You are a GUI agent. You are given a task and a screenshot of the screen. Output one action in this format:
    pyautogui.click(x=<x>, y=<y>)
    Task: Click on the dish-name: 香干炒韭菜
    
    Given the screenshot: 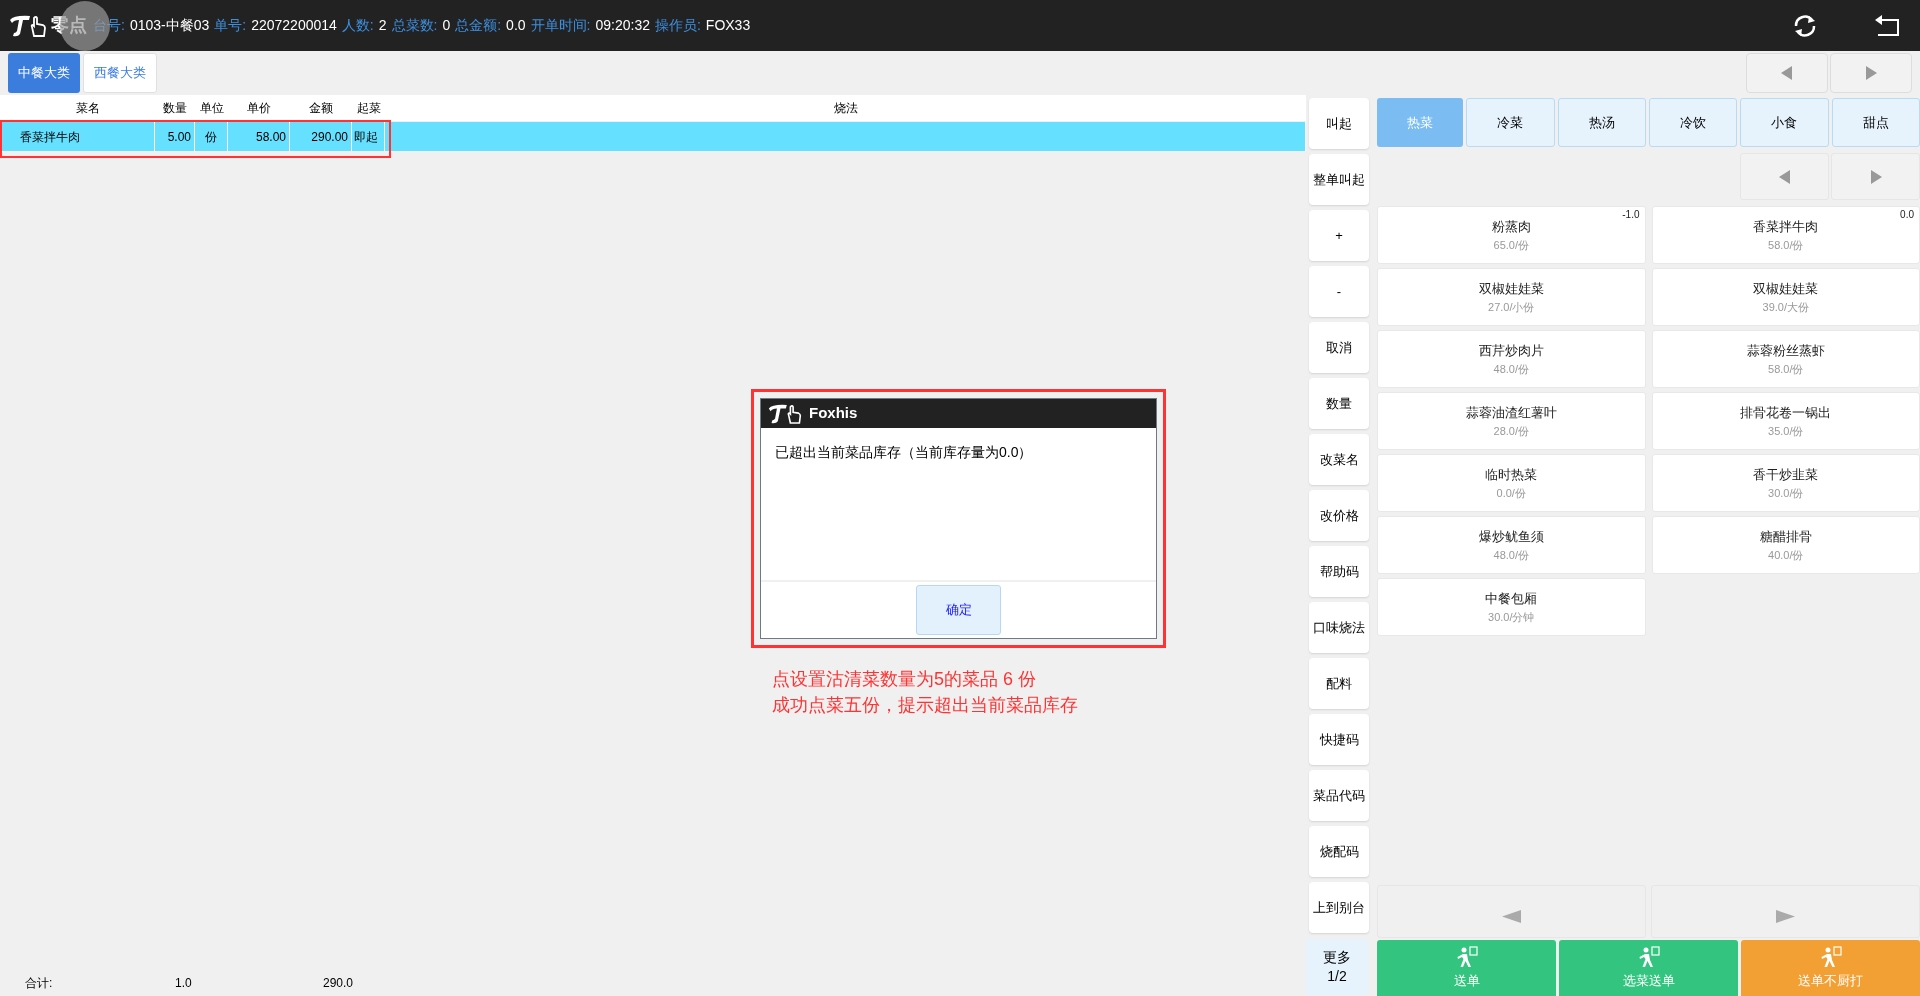 What is the action you would take?
    pyautogui.click(x=1786, y=475)
    